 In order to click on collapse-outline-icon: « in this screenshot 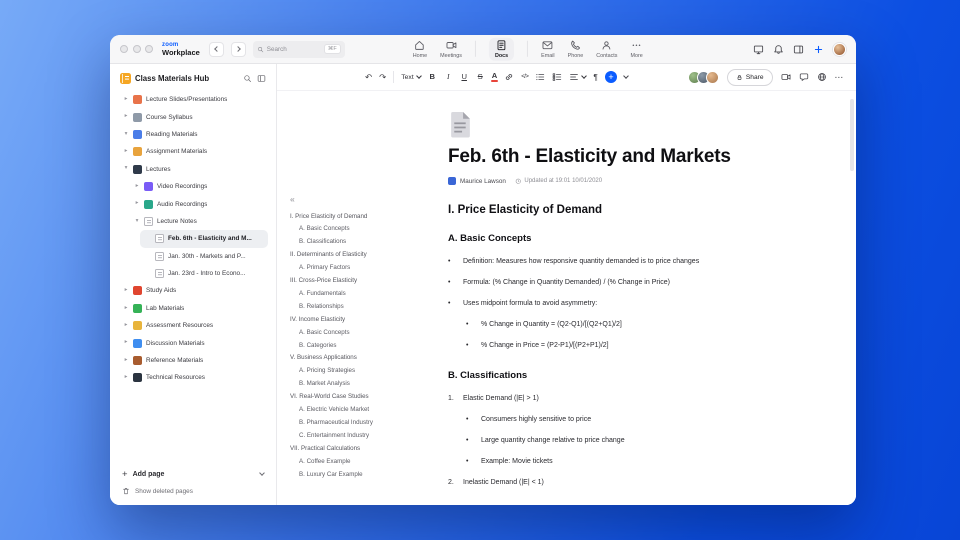, I will do `click(366, 199)`.